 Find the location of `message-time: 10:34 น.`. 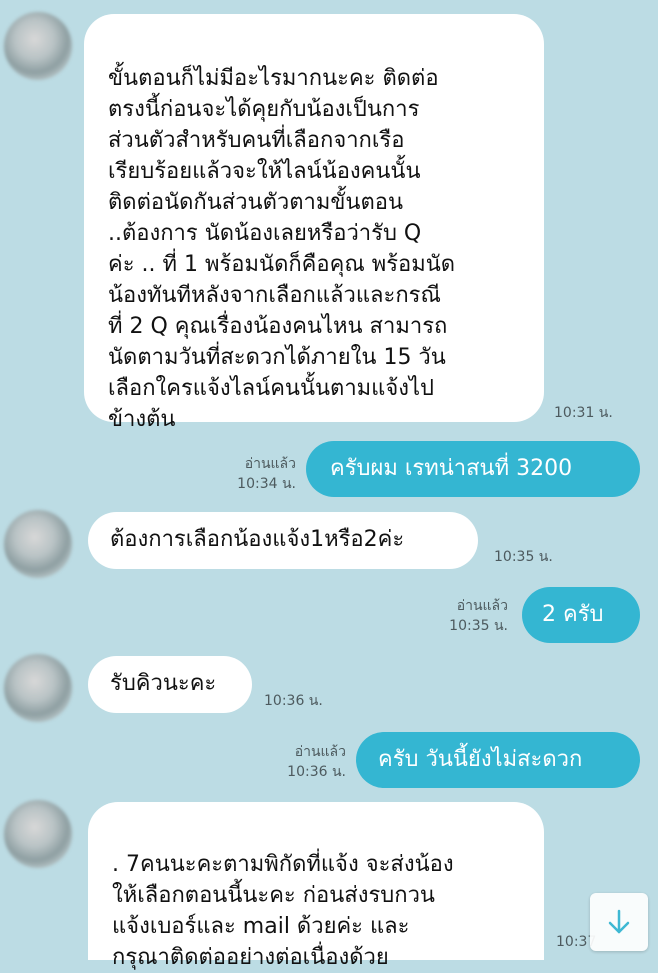

message-time: 10:34 น. is located at coordinates (266, 484).